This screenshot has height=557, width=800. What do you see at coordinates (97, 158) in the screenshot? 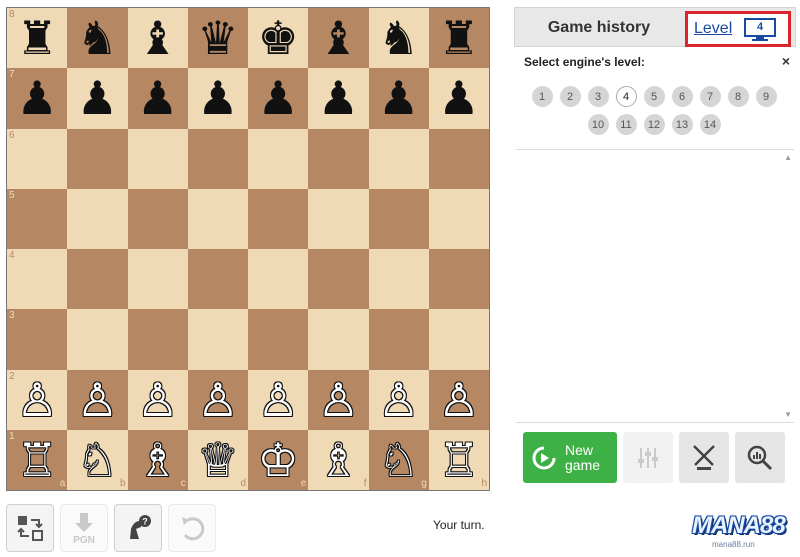
I see `square-b6` at bounding box center [97, 158].